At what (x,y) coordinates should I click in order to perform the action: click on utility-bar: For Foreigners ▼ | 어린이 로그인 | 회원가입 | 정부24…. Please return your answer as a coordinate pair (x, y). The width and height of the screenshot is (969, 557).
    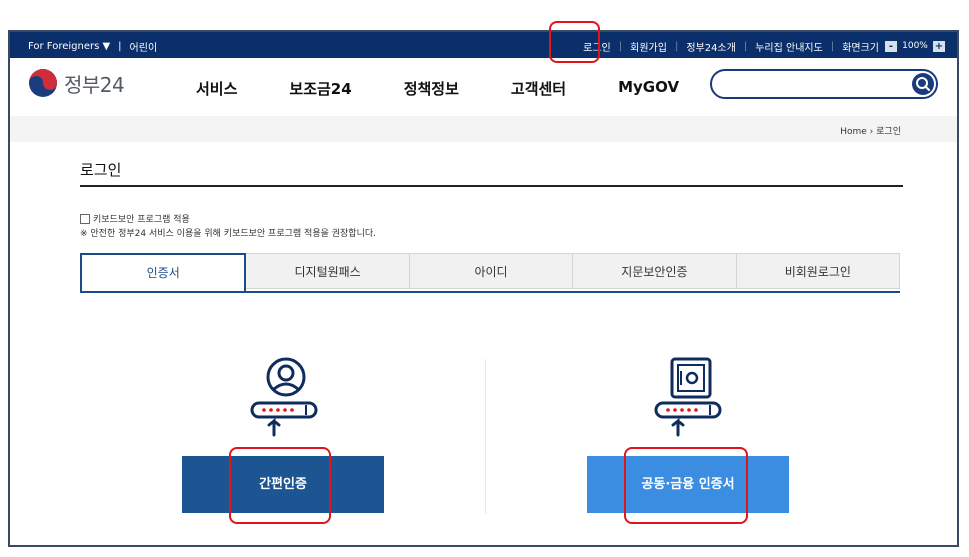
    Looking at the image, I should click on (483, 45).